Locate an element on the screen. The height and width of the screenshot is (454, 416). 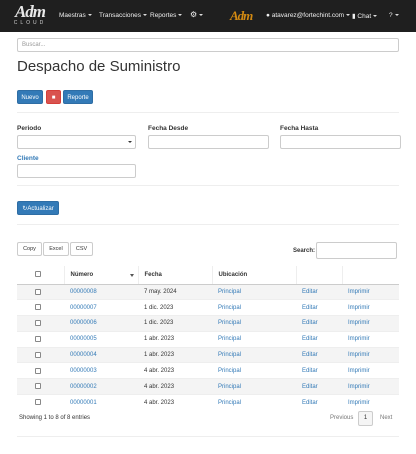
numero-link: 00000002 is located at coordinates (83, 387).